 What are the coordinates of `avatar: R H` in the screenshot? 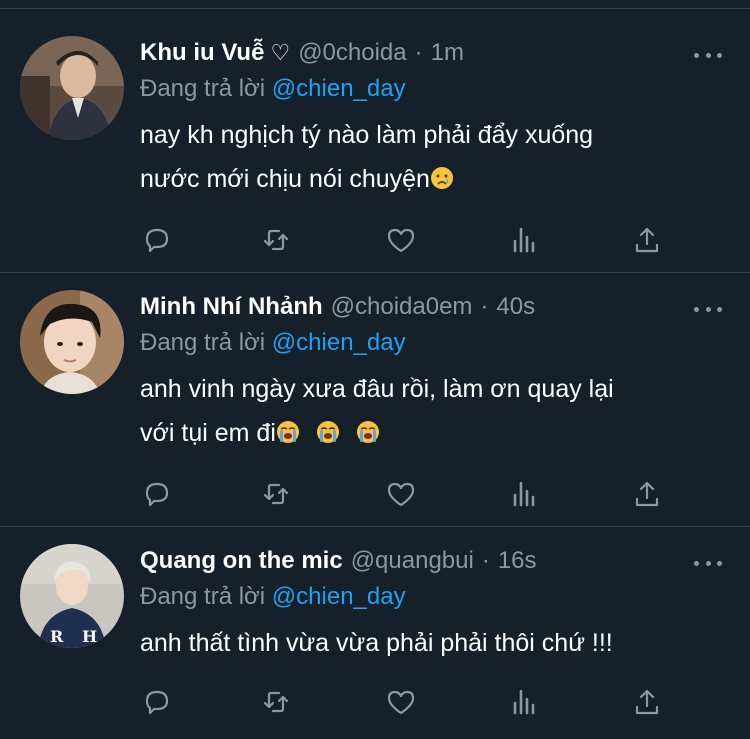 It's located at (72, 596).